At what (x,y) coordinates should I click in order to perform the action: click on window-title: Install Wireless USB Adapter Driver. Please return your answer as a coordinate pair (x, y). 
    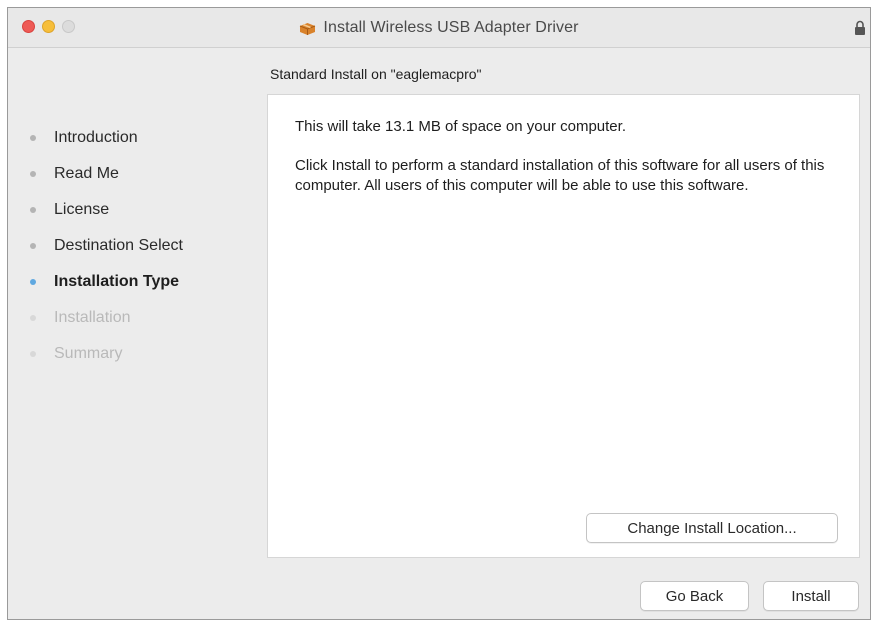
    Looking at the image, I should click on (451, 27).